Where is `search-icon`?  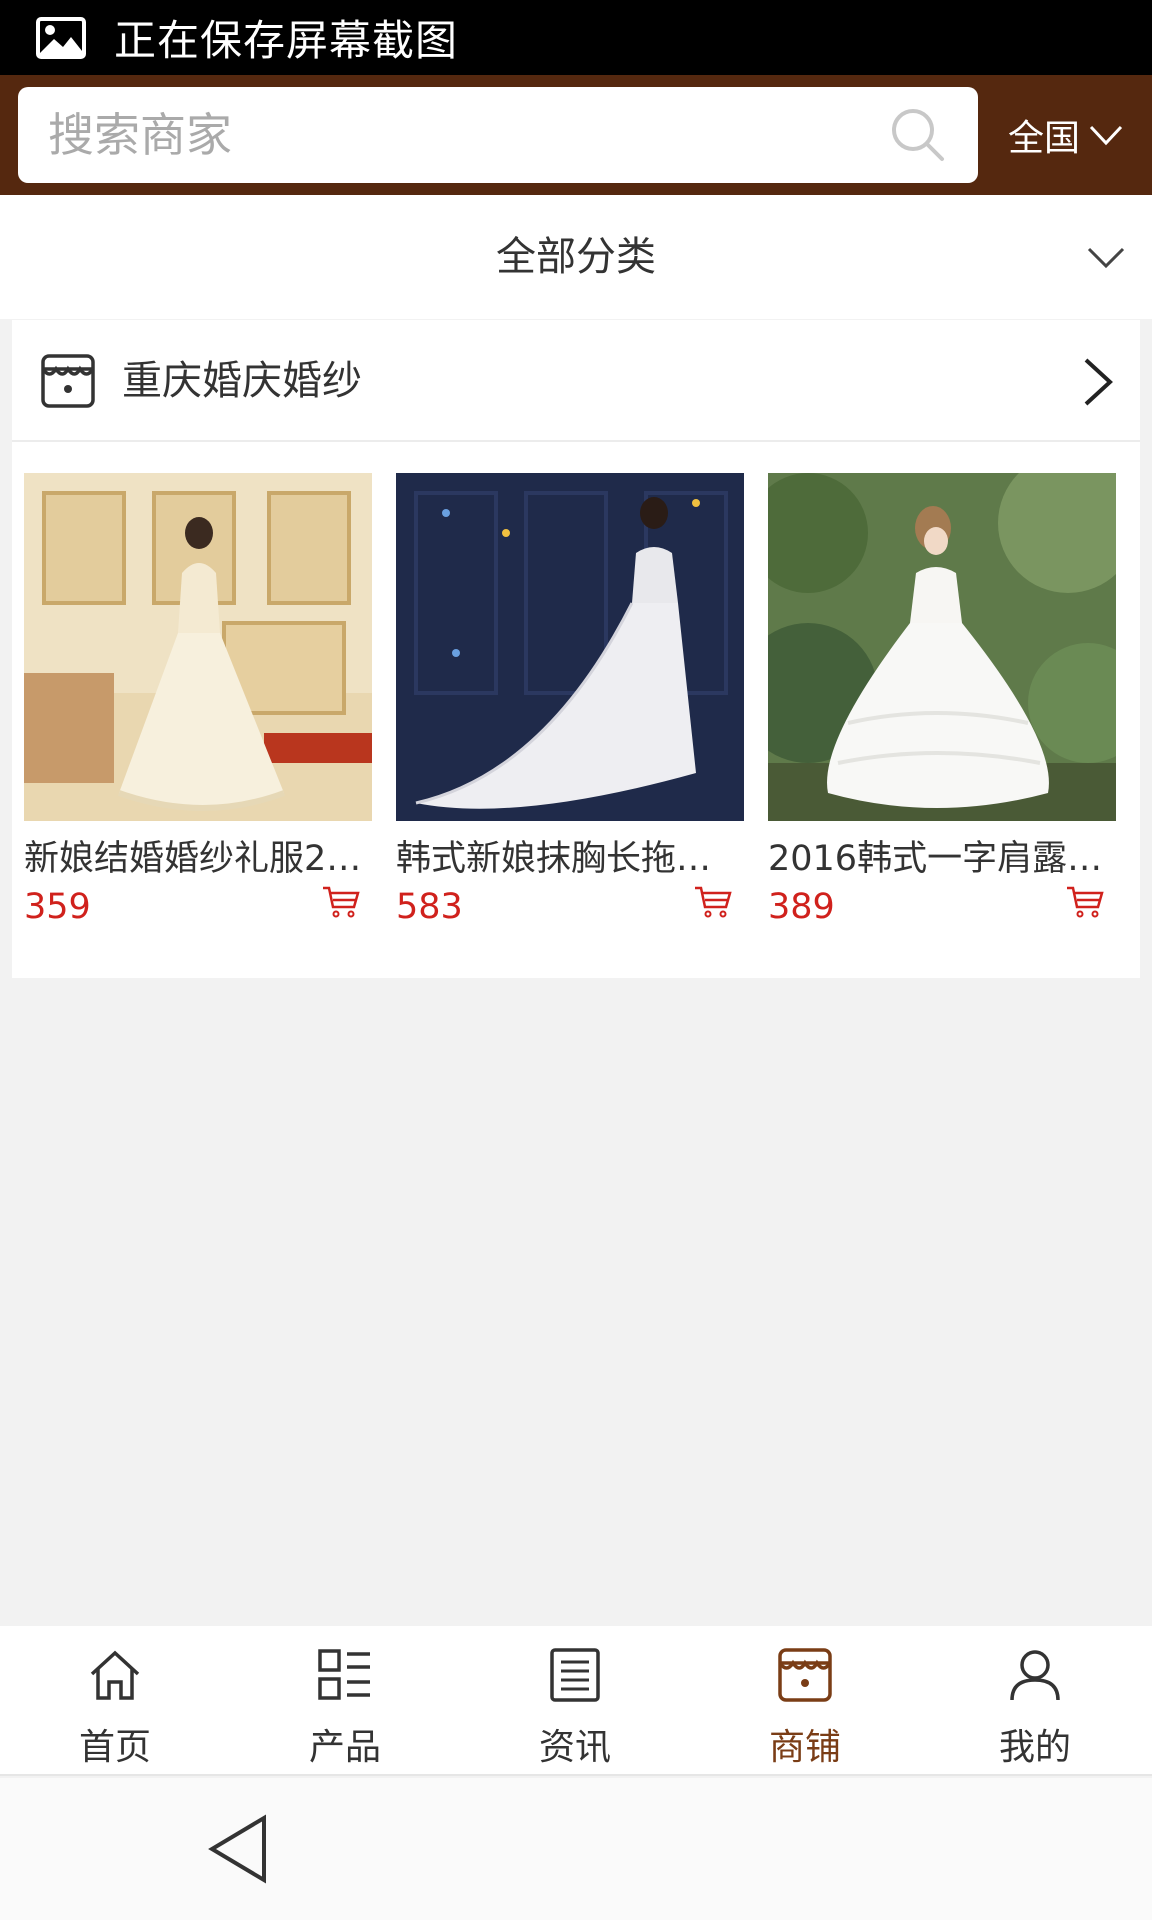 search-icon is located at coordinates (918, 135).